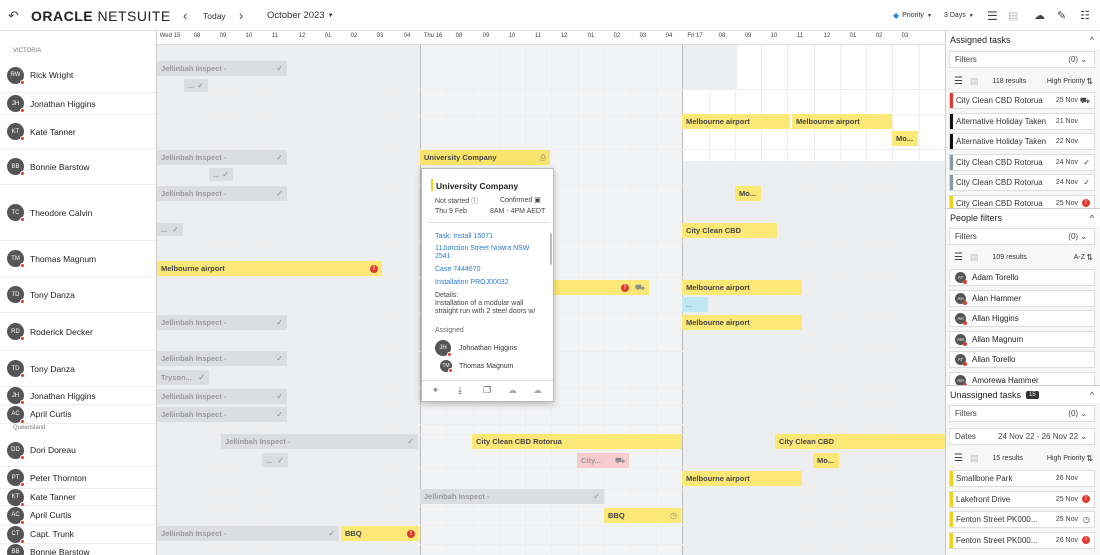 The width and height of the screenshot is (1100, 555). Describe the element at coordinates (458, 269) in the screenshot. I see `case-link: Case 7444670` at that location.